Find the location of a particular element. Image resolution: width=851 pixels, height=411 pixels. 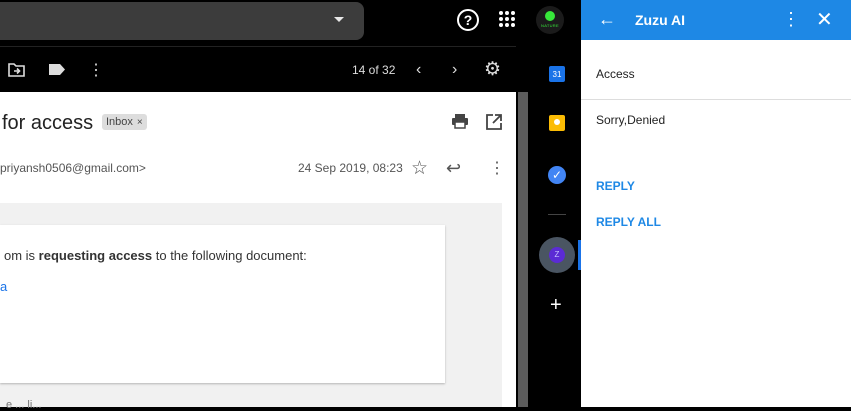

inbox-label-badge: Inbox × is located at coordinates (124, 122).